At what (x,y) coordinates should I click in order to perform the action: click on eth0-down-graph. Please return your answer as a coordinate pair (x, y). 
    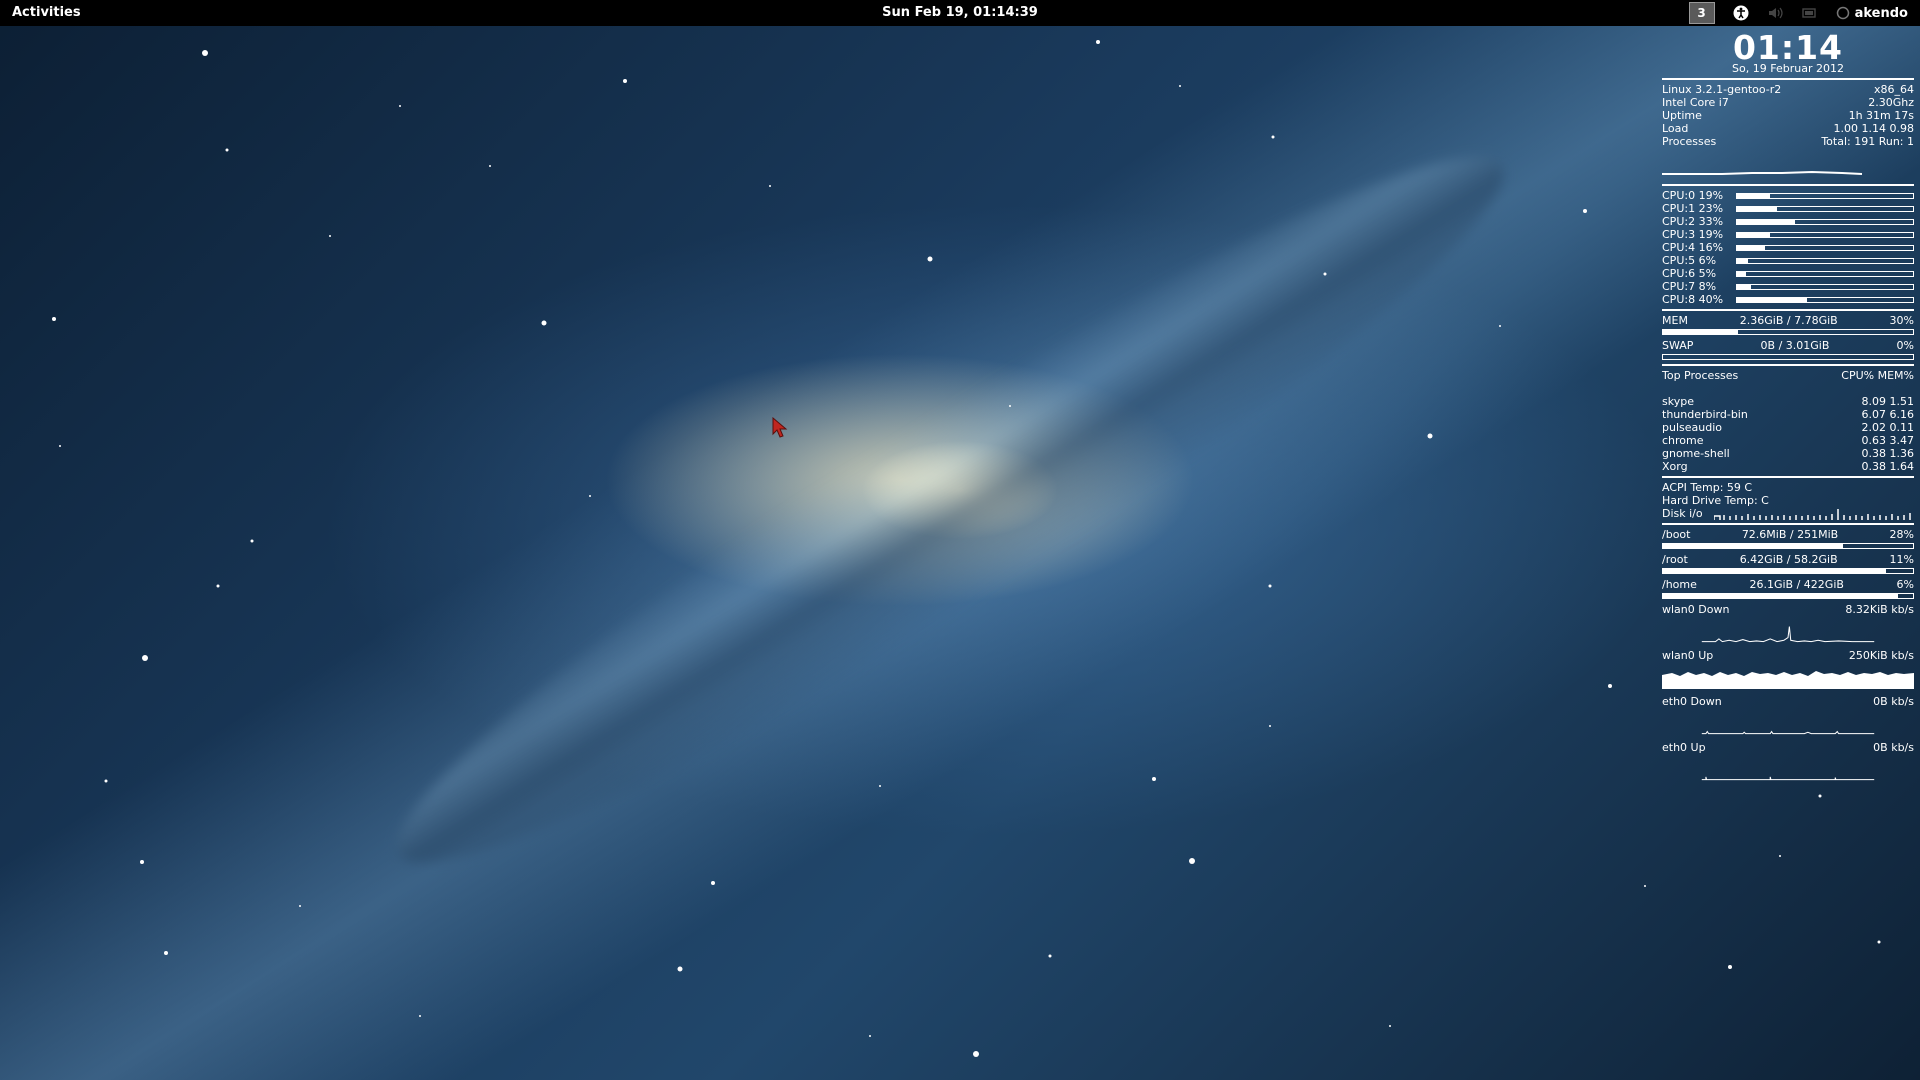
    Looking at the image, I should click on (1788, 732).